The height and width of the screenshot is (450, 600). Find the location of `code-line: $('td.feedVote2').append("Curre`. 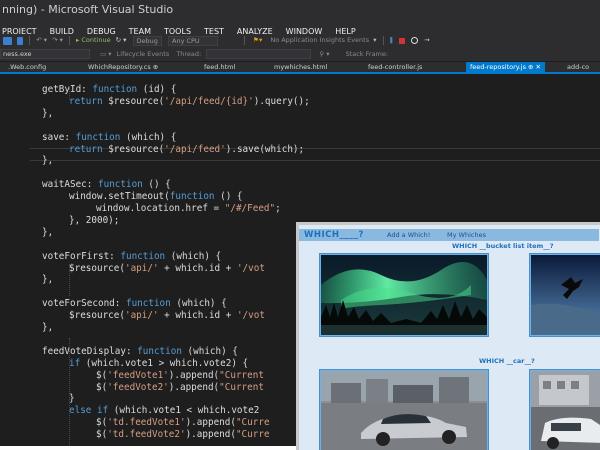

code-line: $('td.feedVote2').append("Curre is located at coordinates (183, 435).